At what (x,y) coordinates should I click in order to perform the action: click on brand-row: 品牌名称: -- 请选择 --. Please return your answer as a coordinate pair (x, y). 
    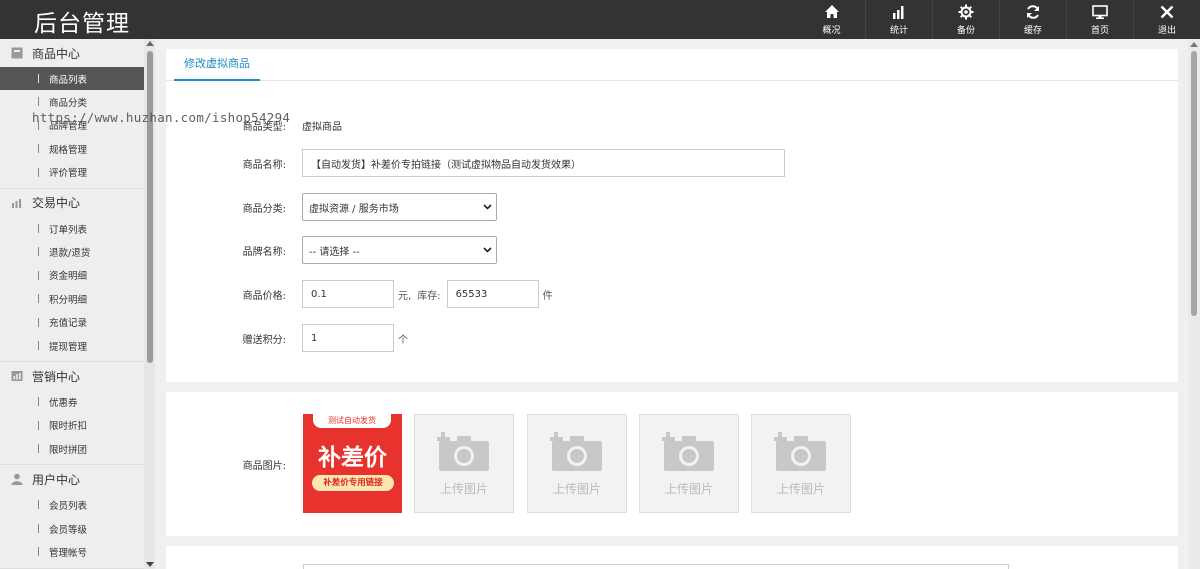
    Looking at the image, I should click on (331, 250).